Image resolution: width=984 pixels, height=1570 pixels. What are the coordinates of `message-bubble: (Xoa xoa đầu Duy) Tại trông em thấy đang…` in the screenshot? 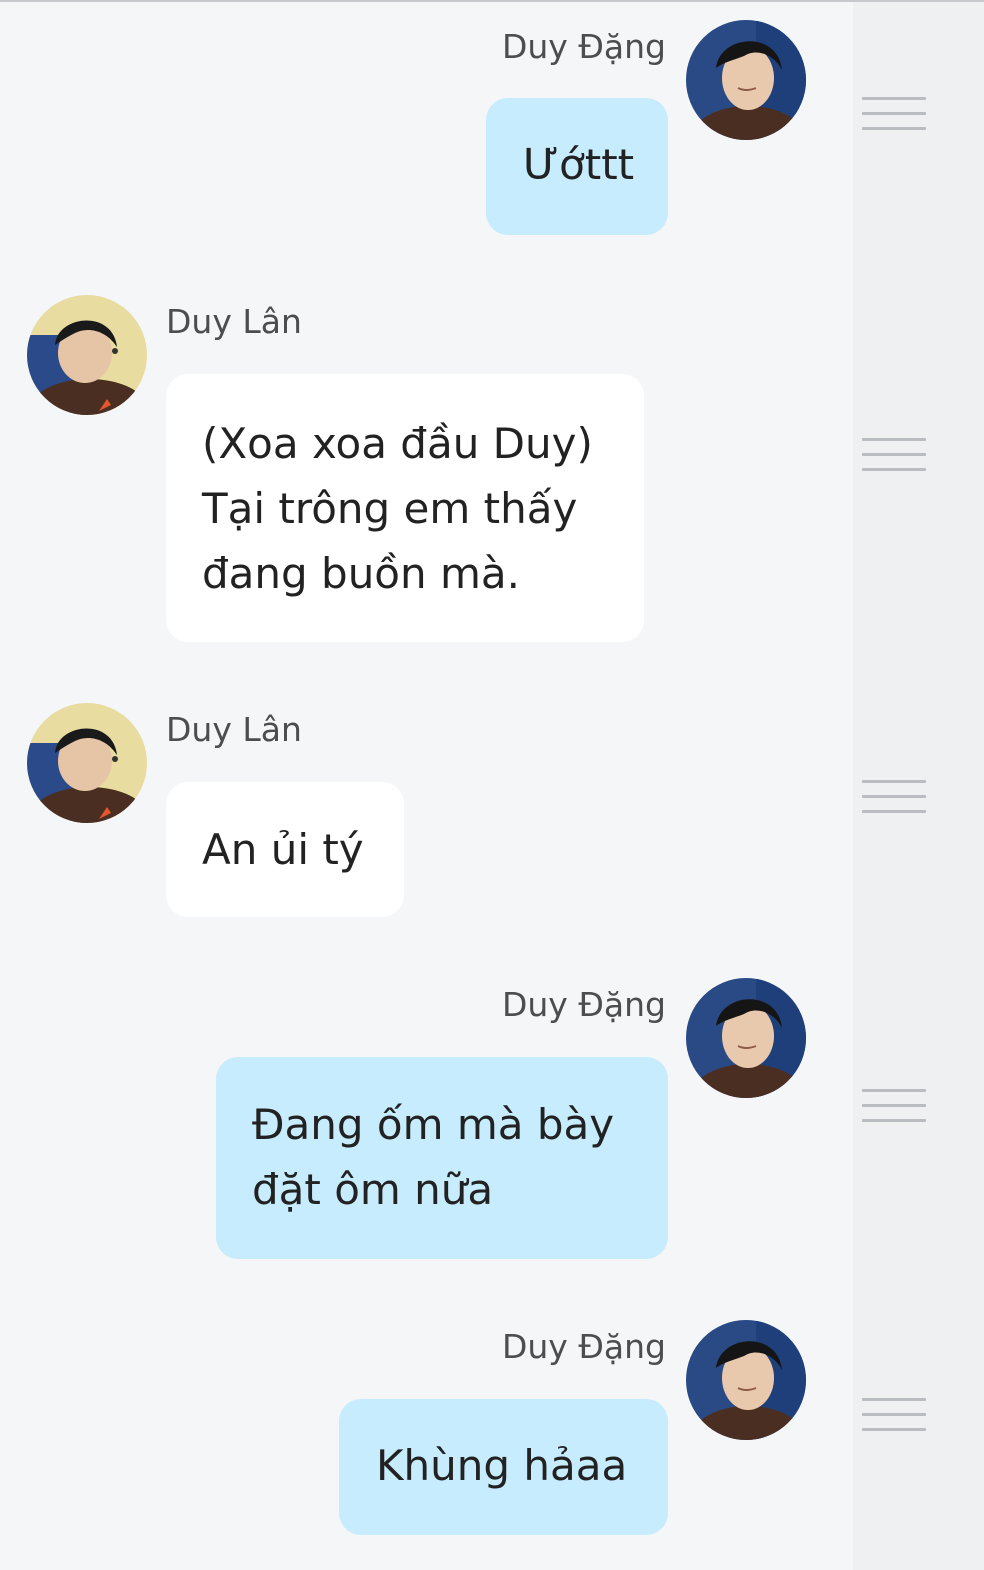 It's located at (405, 508).